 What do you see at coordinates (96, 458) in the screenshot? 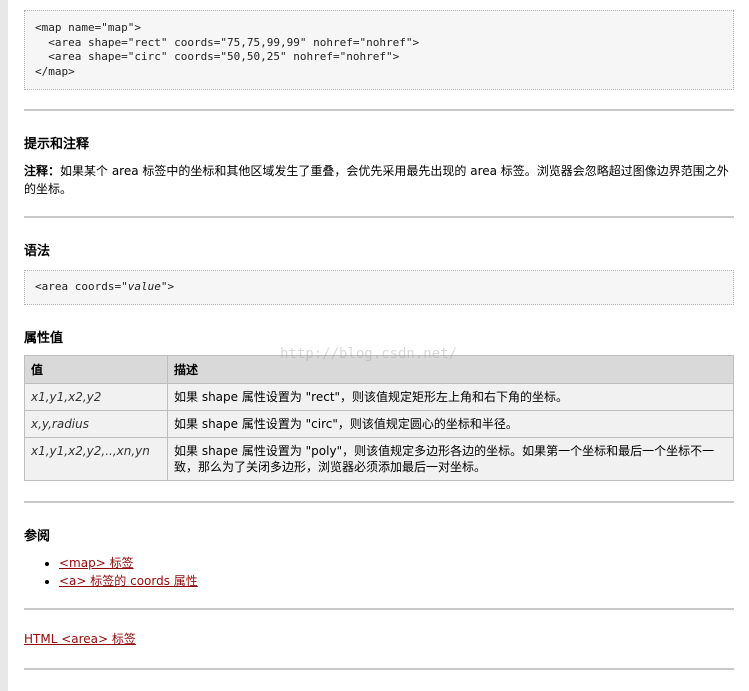
I see `cell-value: x1,y1,x2,y2,..,xn,yn` at bounding box center [96, 458].